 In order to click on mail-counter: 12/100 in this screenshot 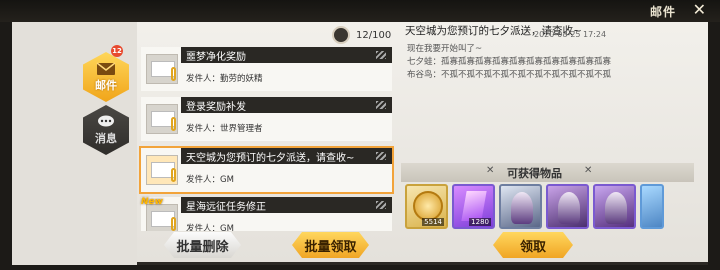, I will do `click(362, 35)`.